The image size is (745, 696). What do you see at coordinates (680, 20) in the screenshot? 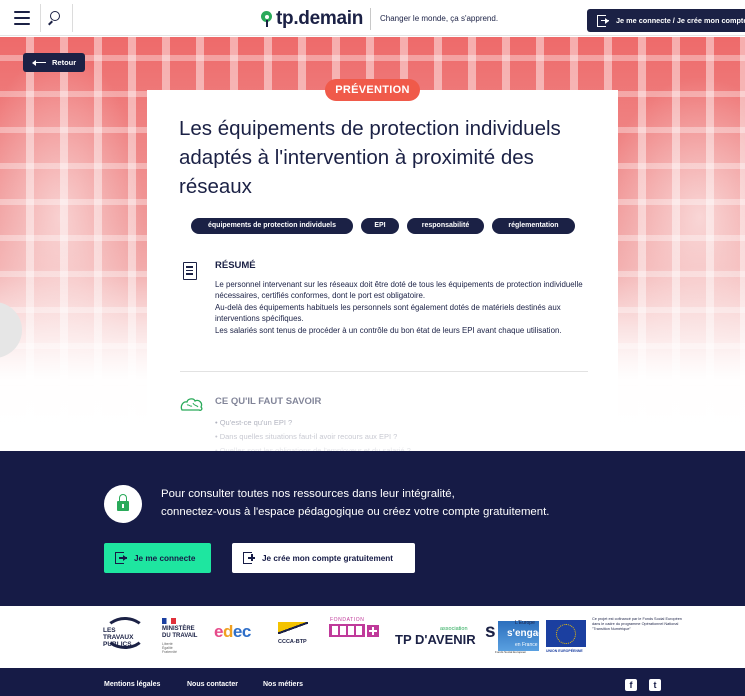
I see `header-login-label: Je me connecte / Je crée mon compte` at bounding box center [680, 20].